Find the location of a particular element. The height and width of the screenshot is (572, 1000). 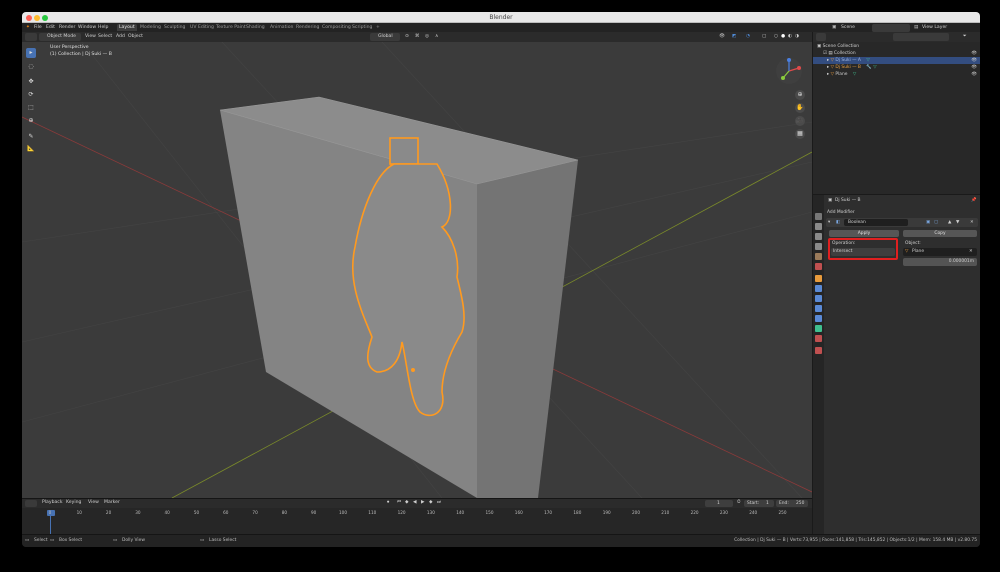

next-keyframe-icon: ◆ is located at coordinates (431, 503).